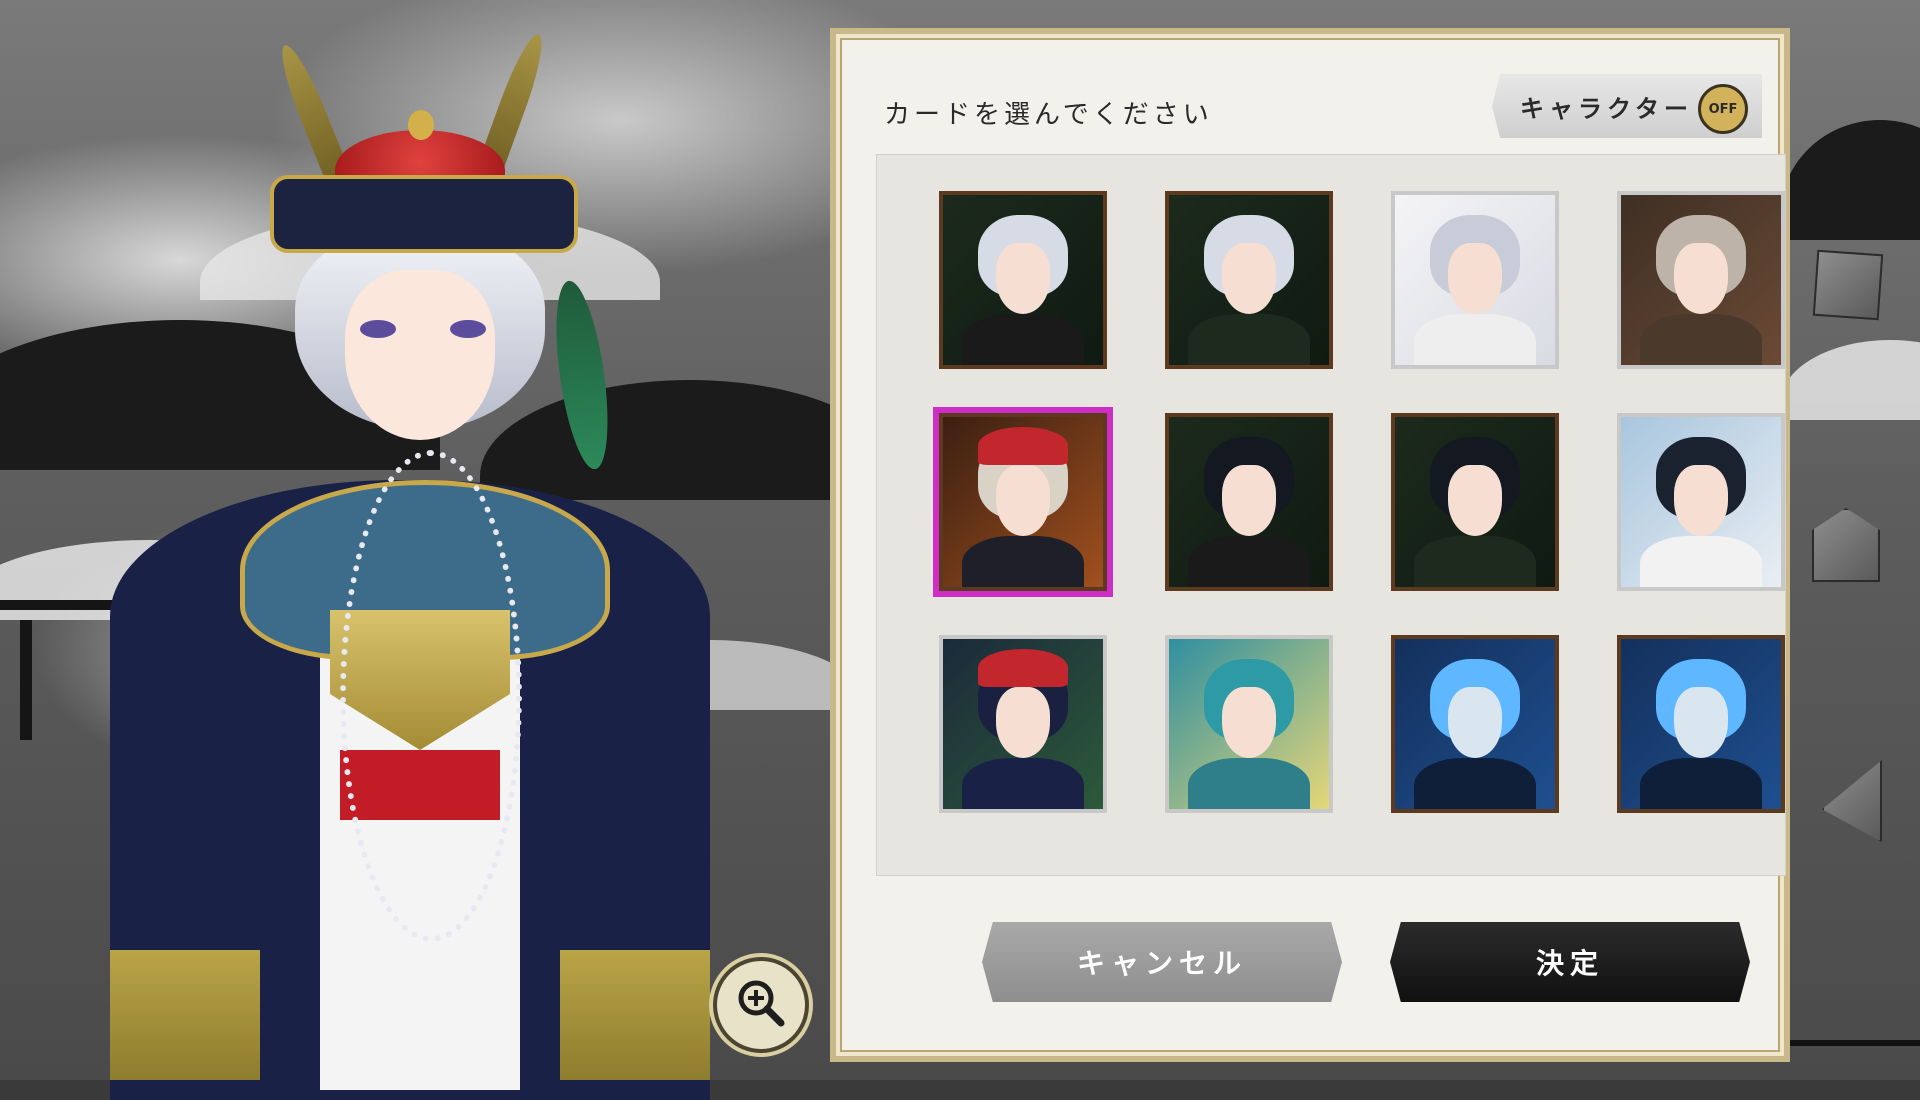 The width and height of the screenshot is (1920, 1100). I want to click on peacock-feather, so click(582, 375).